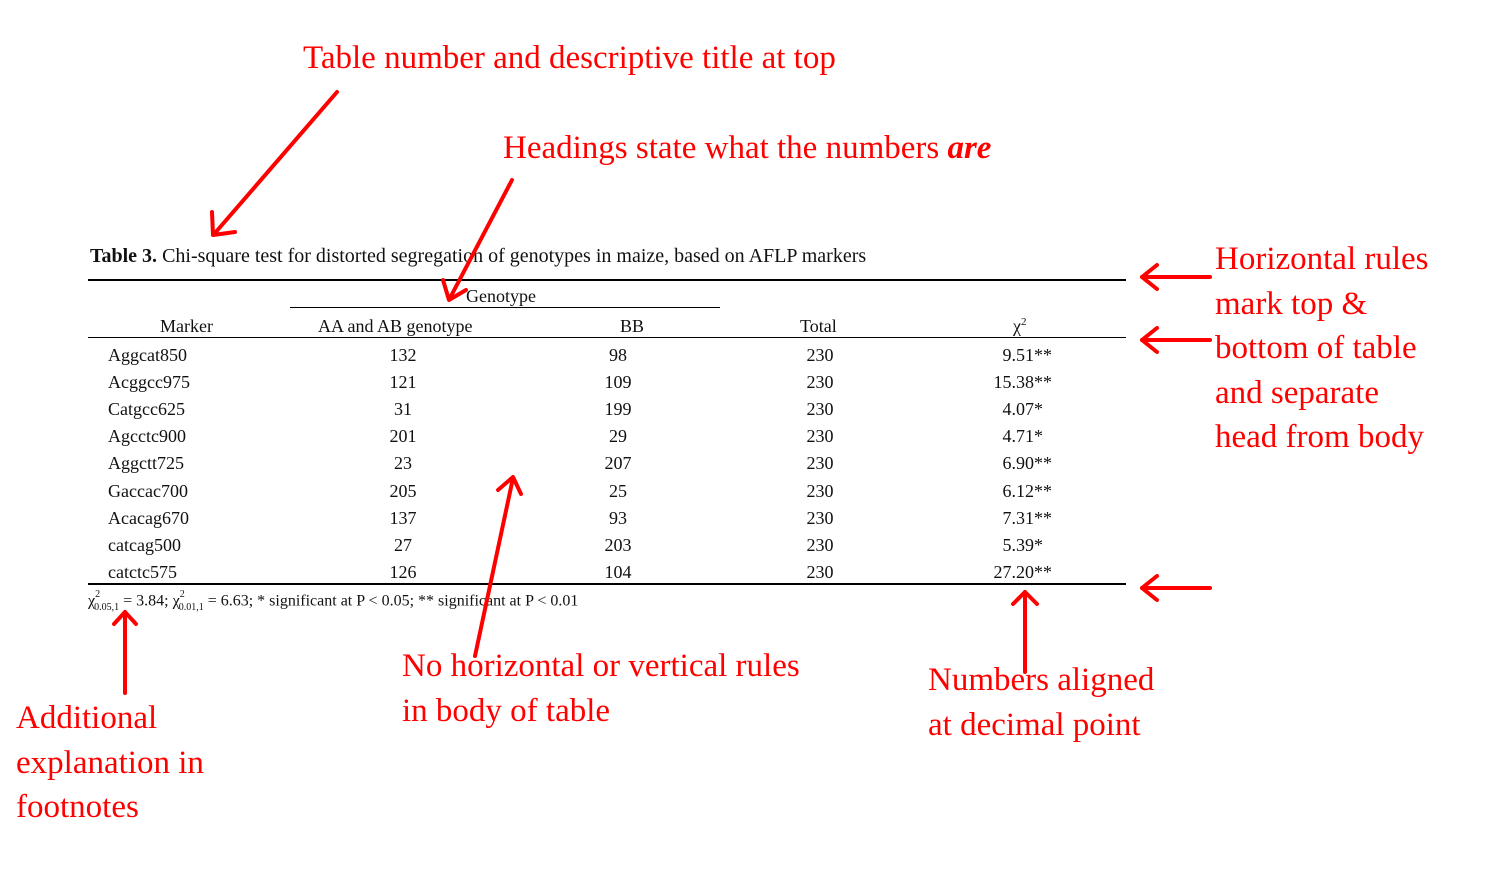 The height and width of the screenshot is (872, 1500). I want to click on arrow-to-header-rule-icon, so click(1176, 340).